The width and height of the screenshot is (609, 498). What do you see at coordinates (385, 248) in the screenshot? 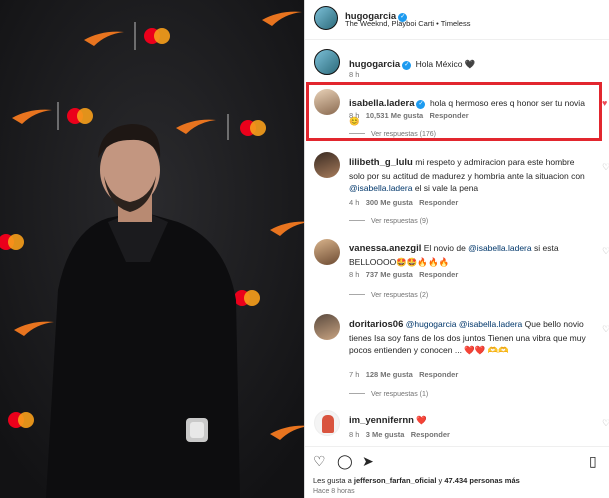
I see `comment-username: vanessa.anezgil` at bounding box center [385, 248].